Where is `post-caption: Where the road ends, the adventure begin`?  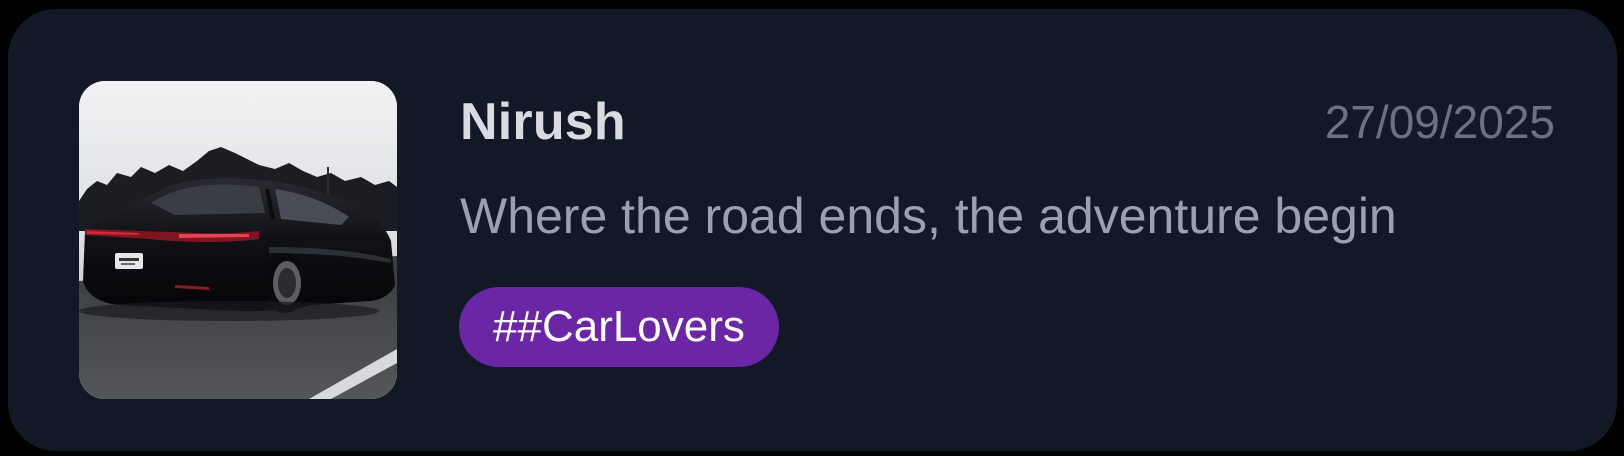 post-caption: Where the road ends, the adventure begin is located at coordinates (928, 216).